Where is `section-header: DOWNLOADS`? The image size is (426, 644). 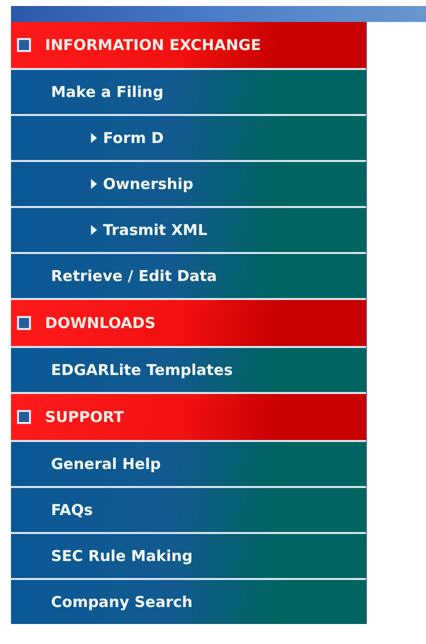 section-header: DOWNLOADS is located at coordinates (188, 323).